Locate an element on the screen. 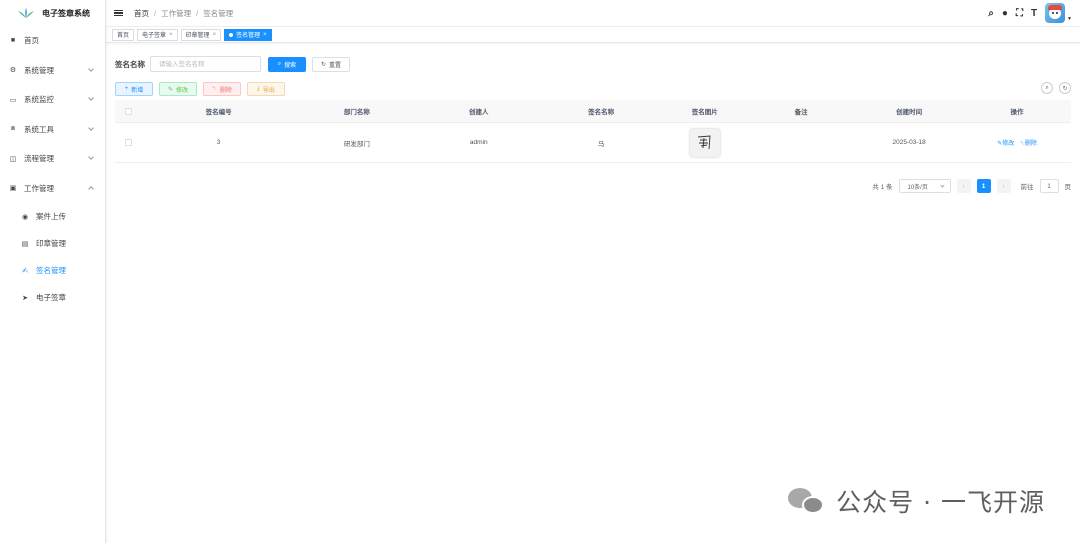  select-all-checkbox is located at coordinates (128, 111).